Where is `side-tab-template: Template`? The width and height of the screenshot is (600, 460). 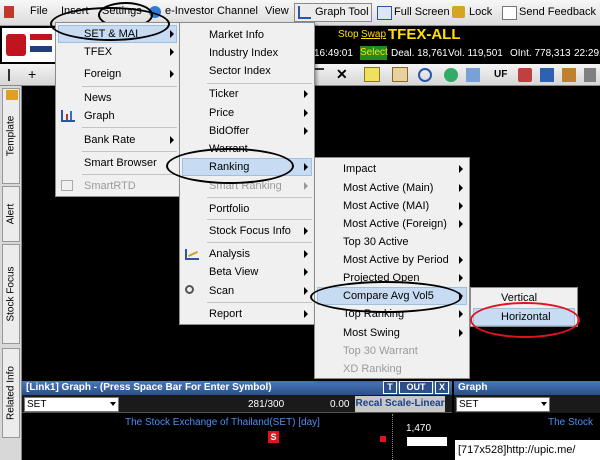
side-tab-template: Template is located at coordinates (11, 136).